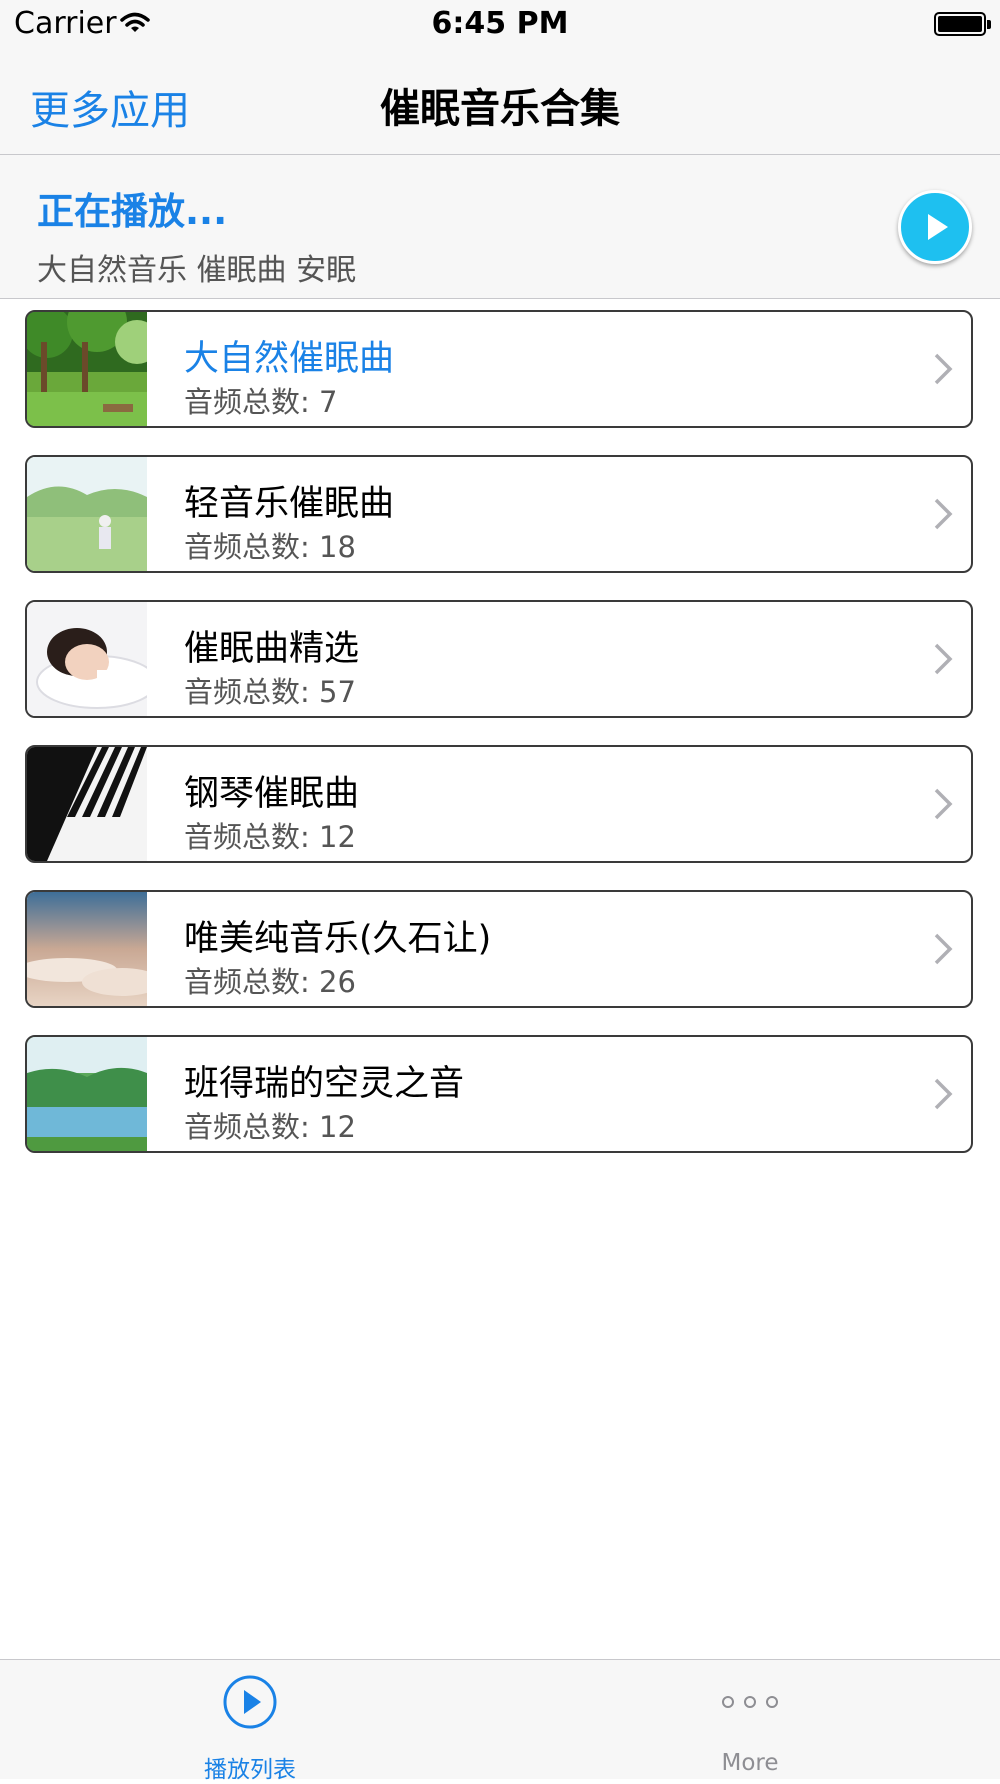  Describe the element at coordinates (324, 1084) in the screenshot. I see `playlist-title: 班得瑞的空灵之音` at that location.